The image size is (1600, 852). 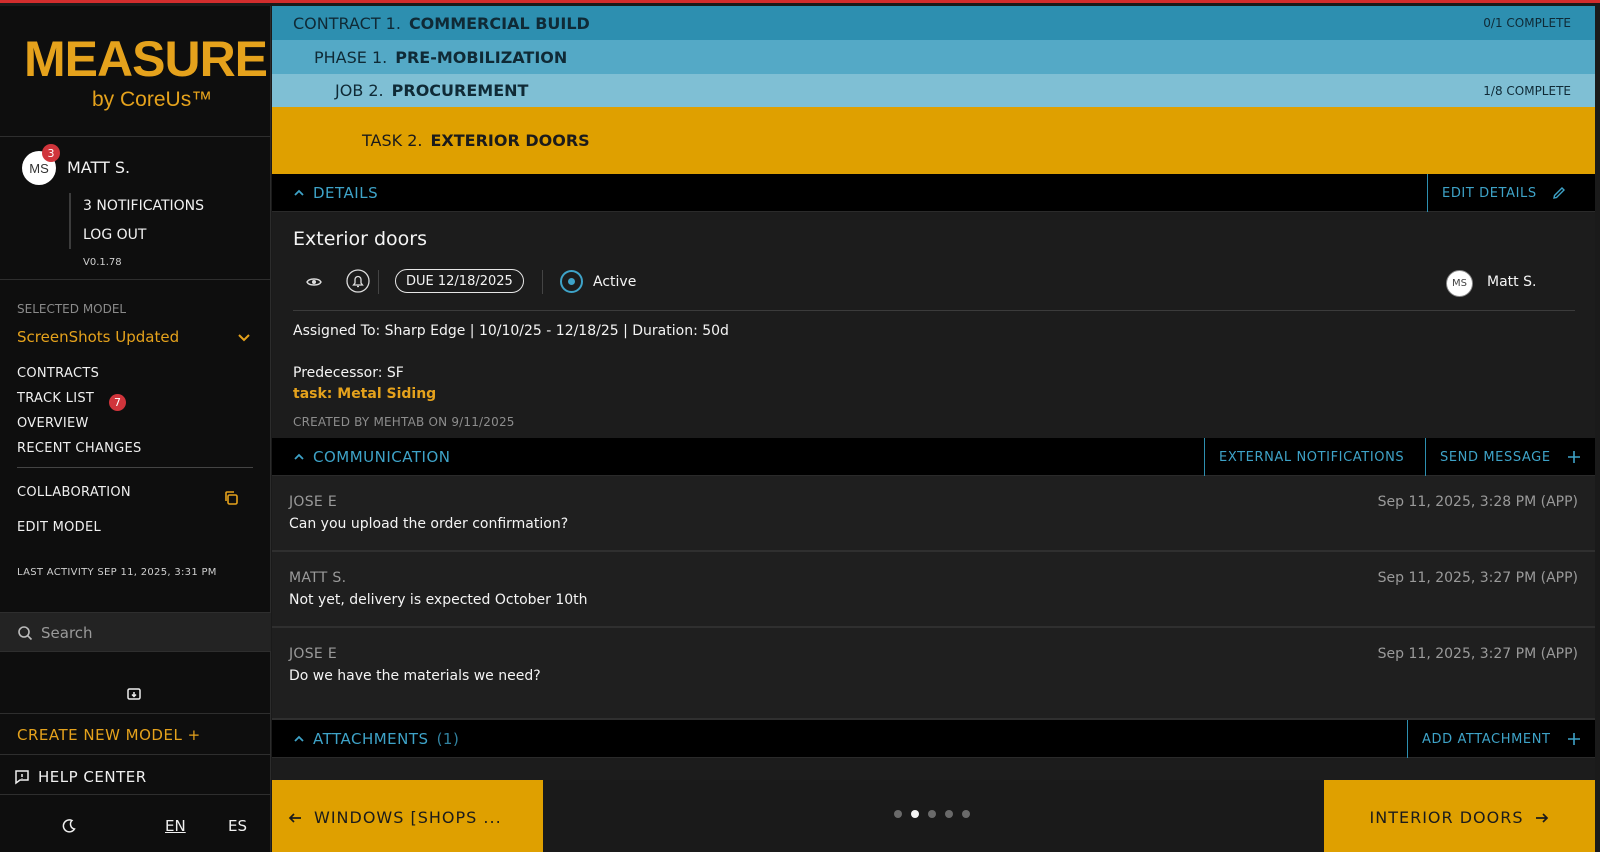 I want to click on nav-edit-model: EDIT MODEL, so click(x=59, y=527).